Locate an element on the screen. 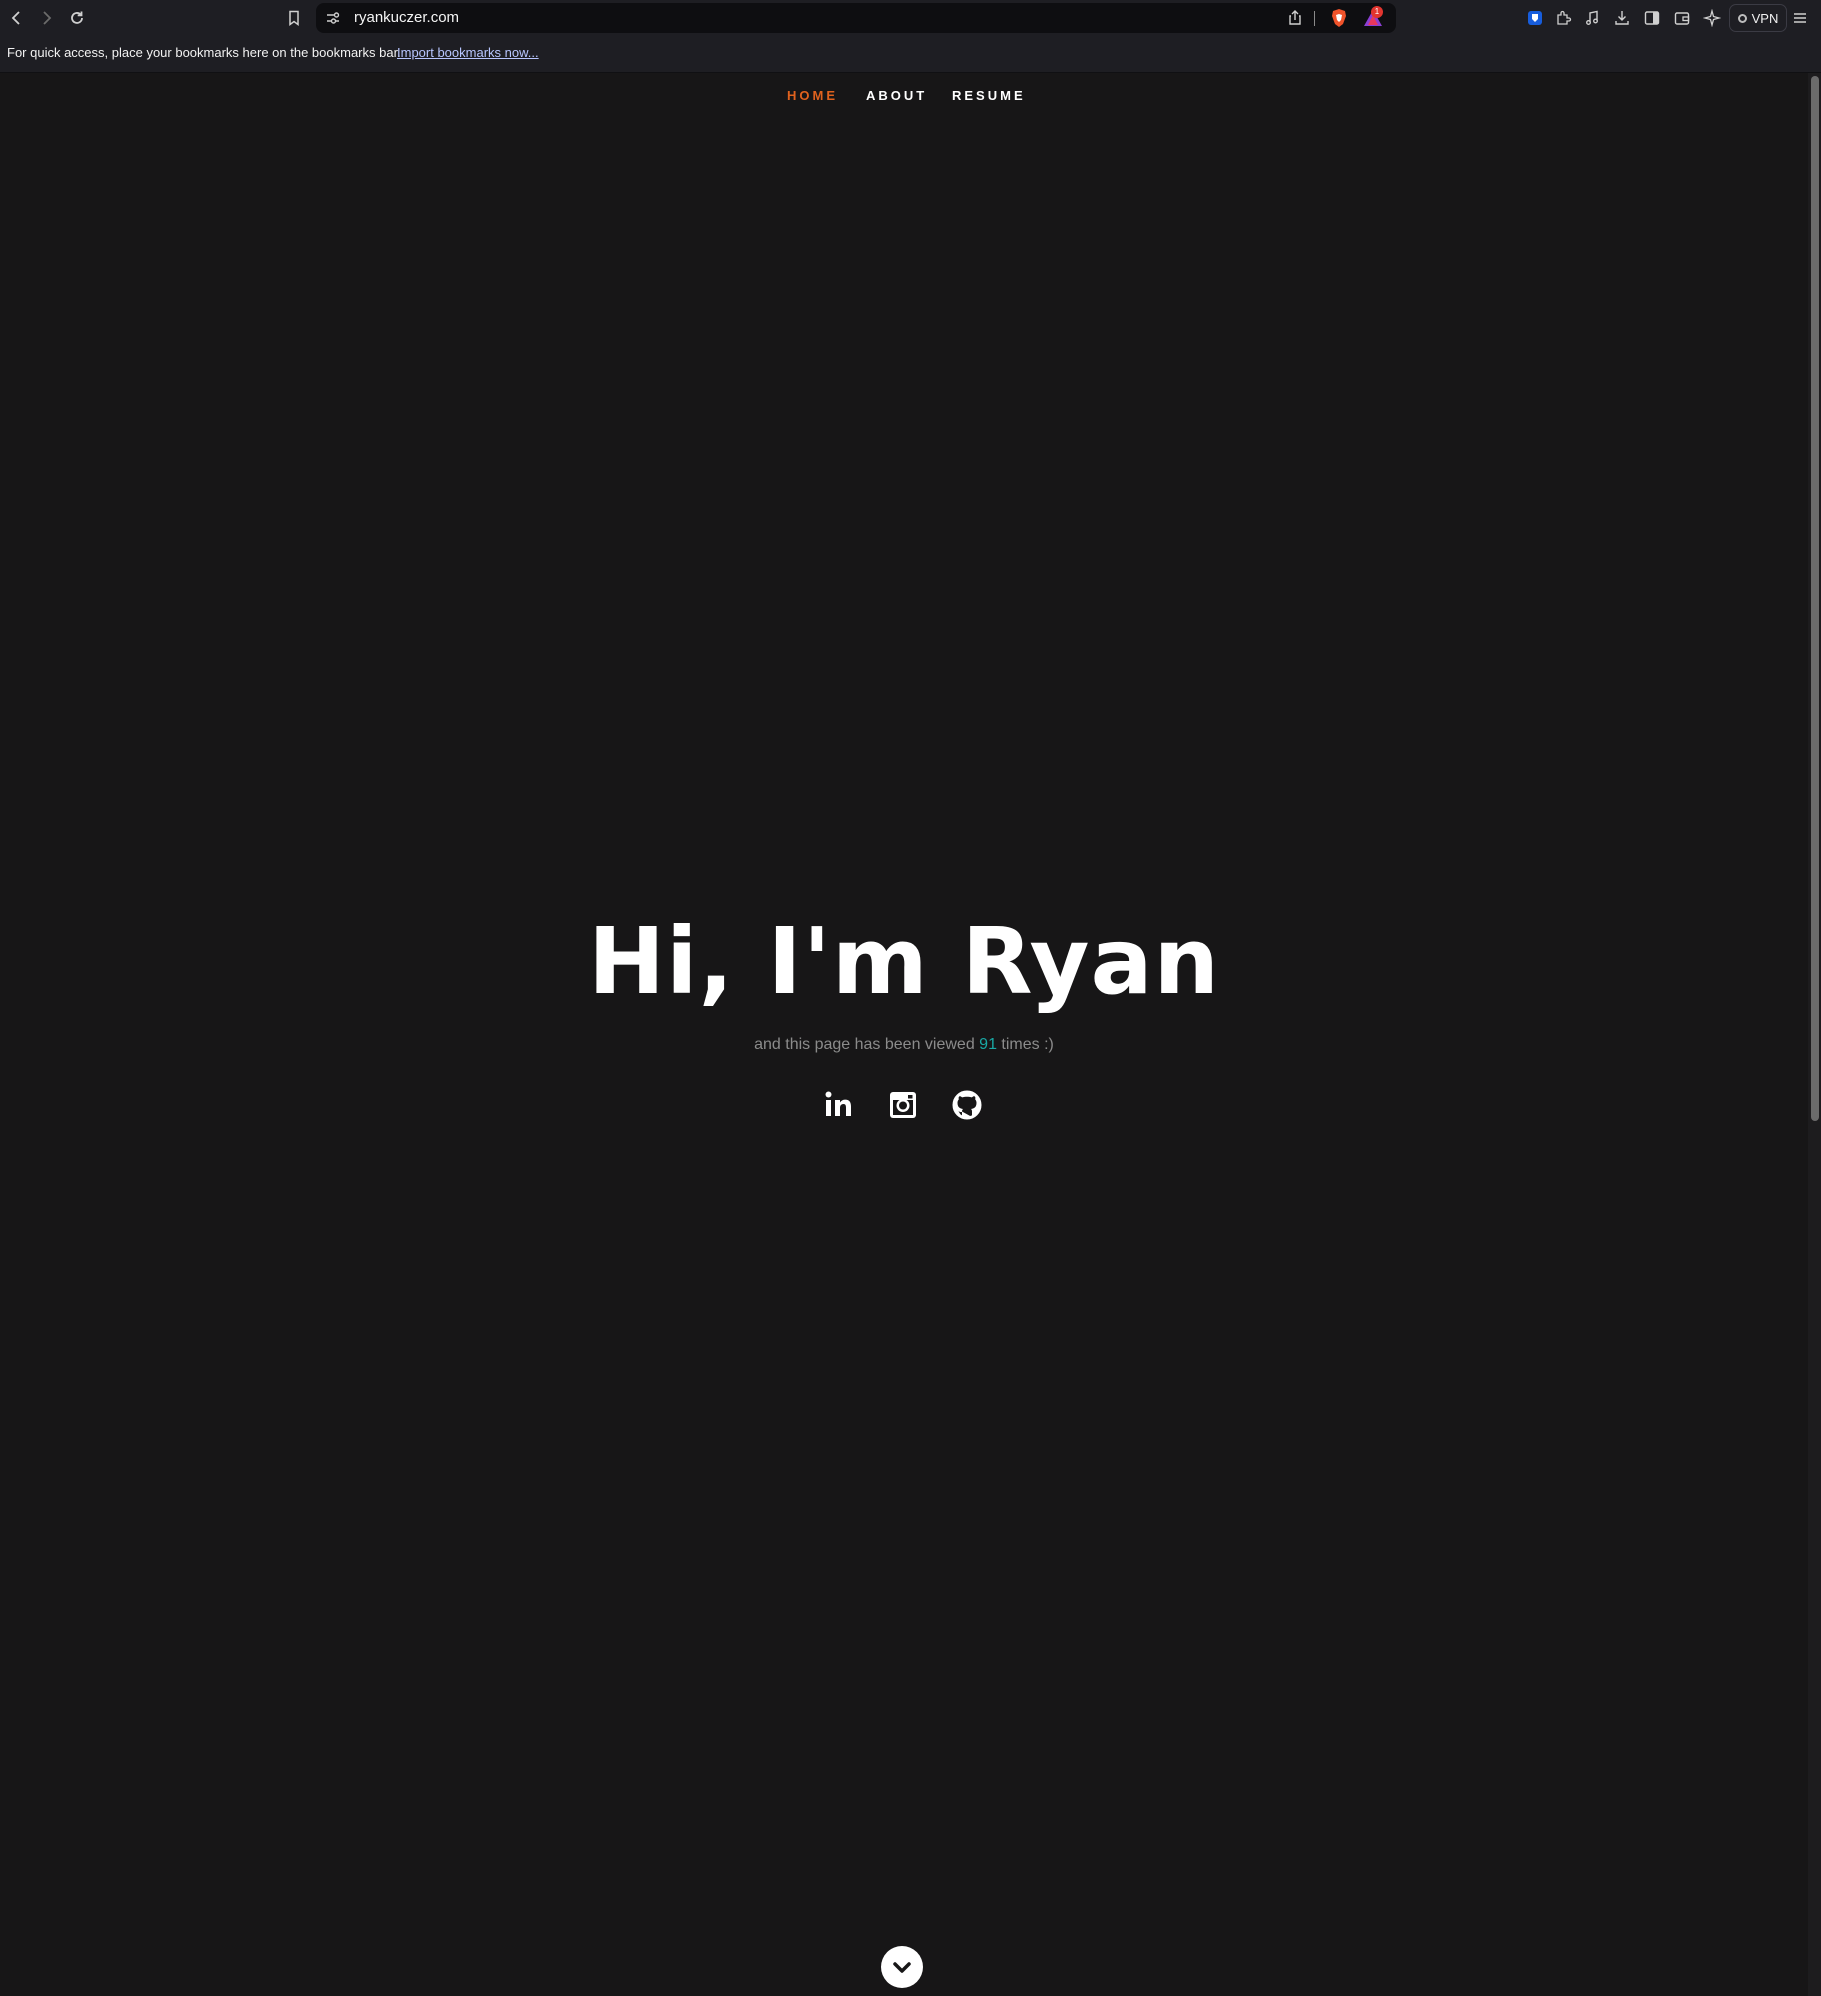 The height and width of the screenshot is (1996, 1821). brave-shields-icon is located at coordinates (1339, 18).